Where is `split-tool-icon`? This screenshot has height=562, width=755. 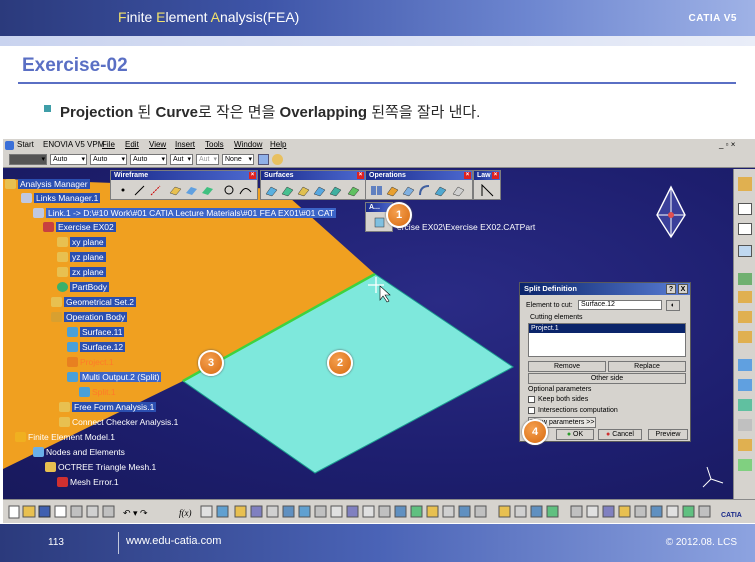 split-tool-icon is located at coordinates (392, 190).